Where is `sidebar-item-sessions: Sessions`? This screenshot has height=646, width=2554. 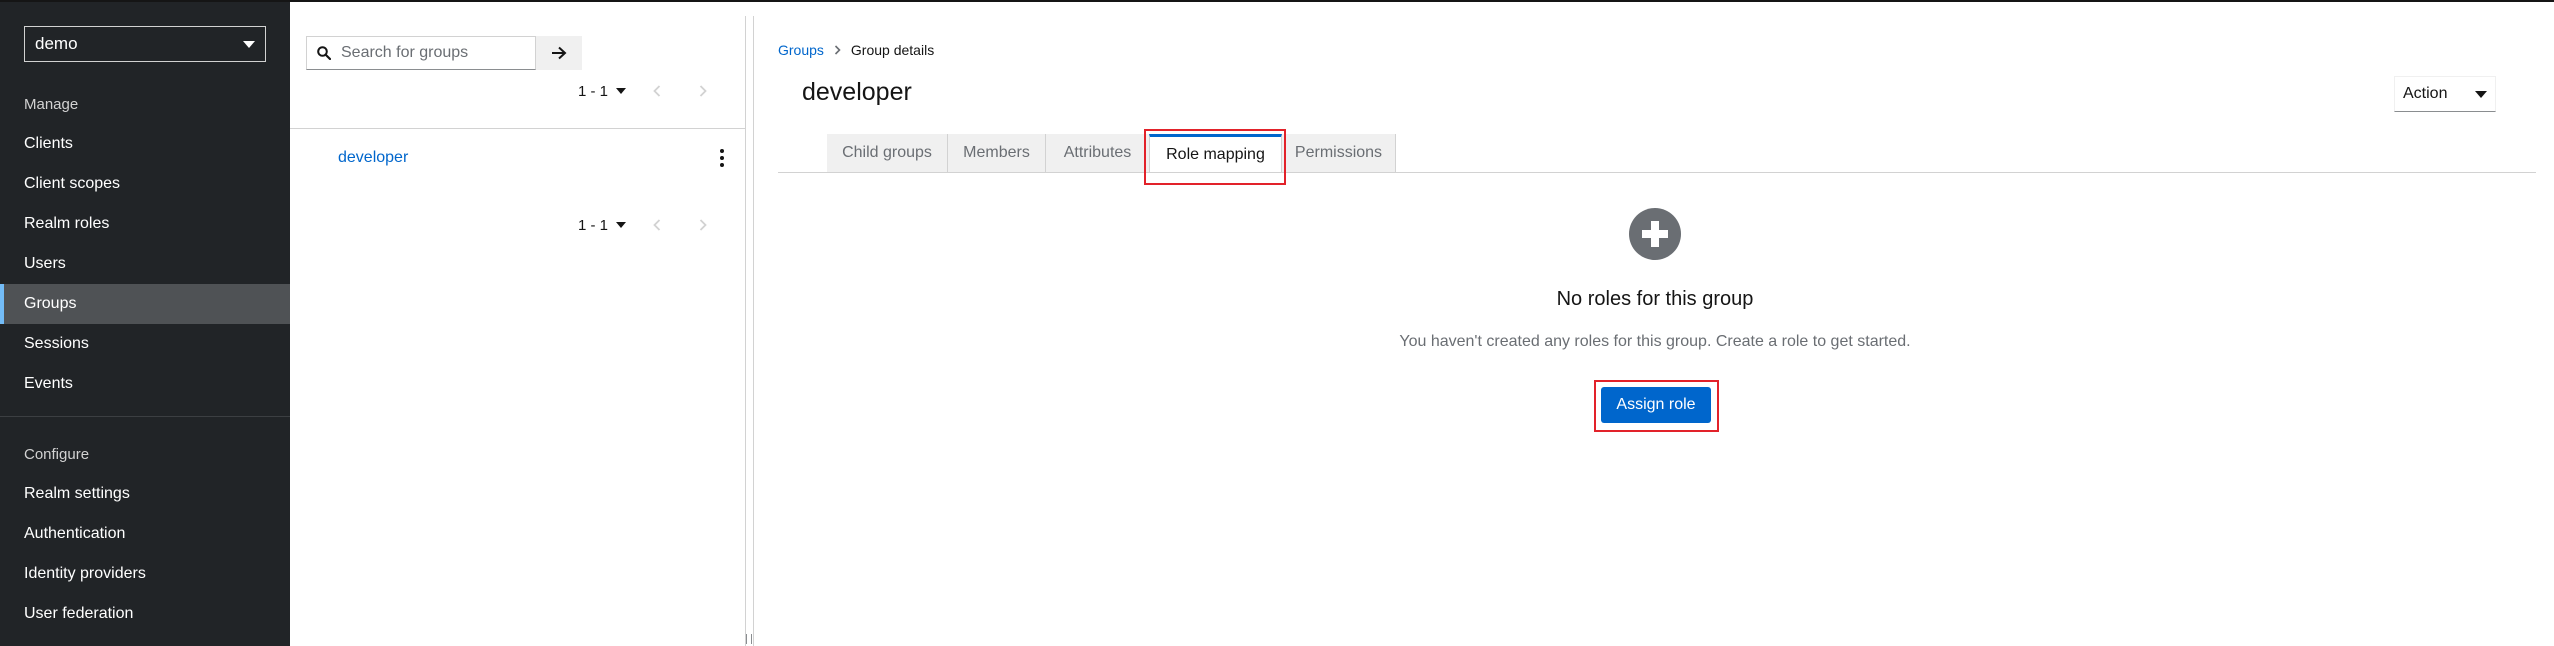
sidebar-item-sessions: Sessions is located at coordinates (145, 344).